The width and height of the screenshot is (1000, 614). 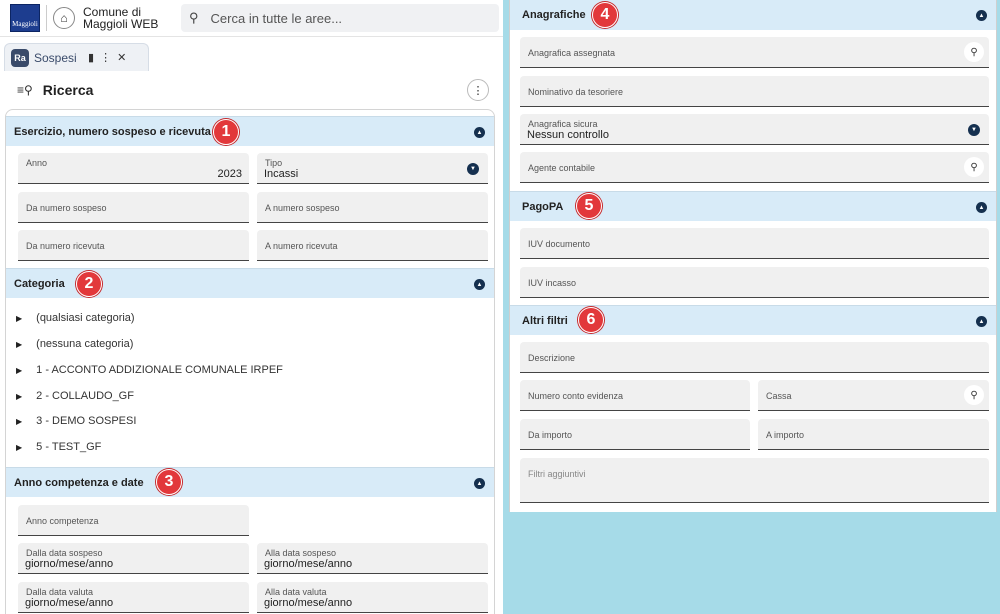 I want to click on iuv-documento-field: IUV documento, so click(x=754, y=243).